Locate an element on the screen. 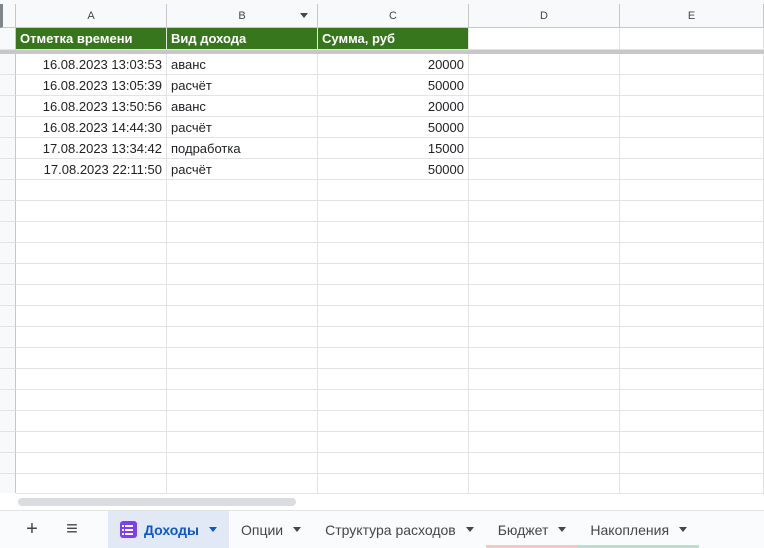 This screenshot has width=764, height=548. header-cell-sum: Сумма, руб is located at coordinates (393, 39).